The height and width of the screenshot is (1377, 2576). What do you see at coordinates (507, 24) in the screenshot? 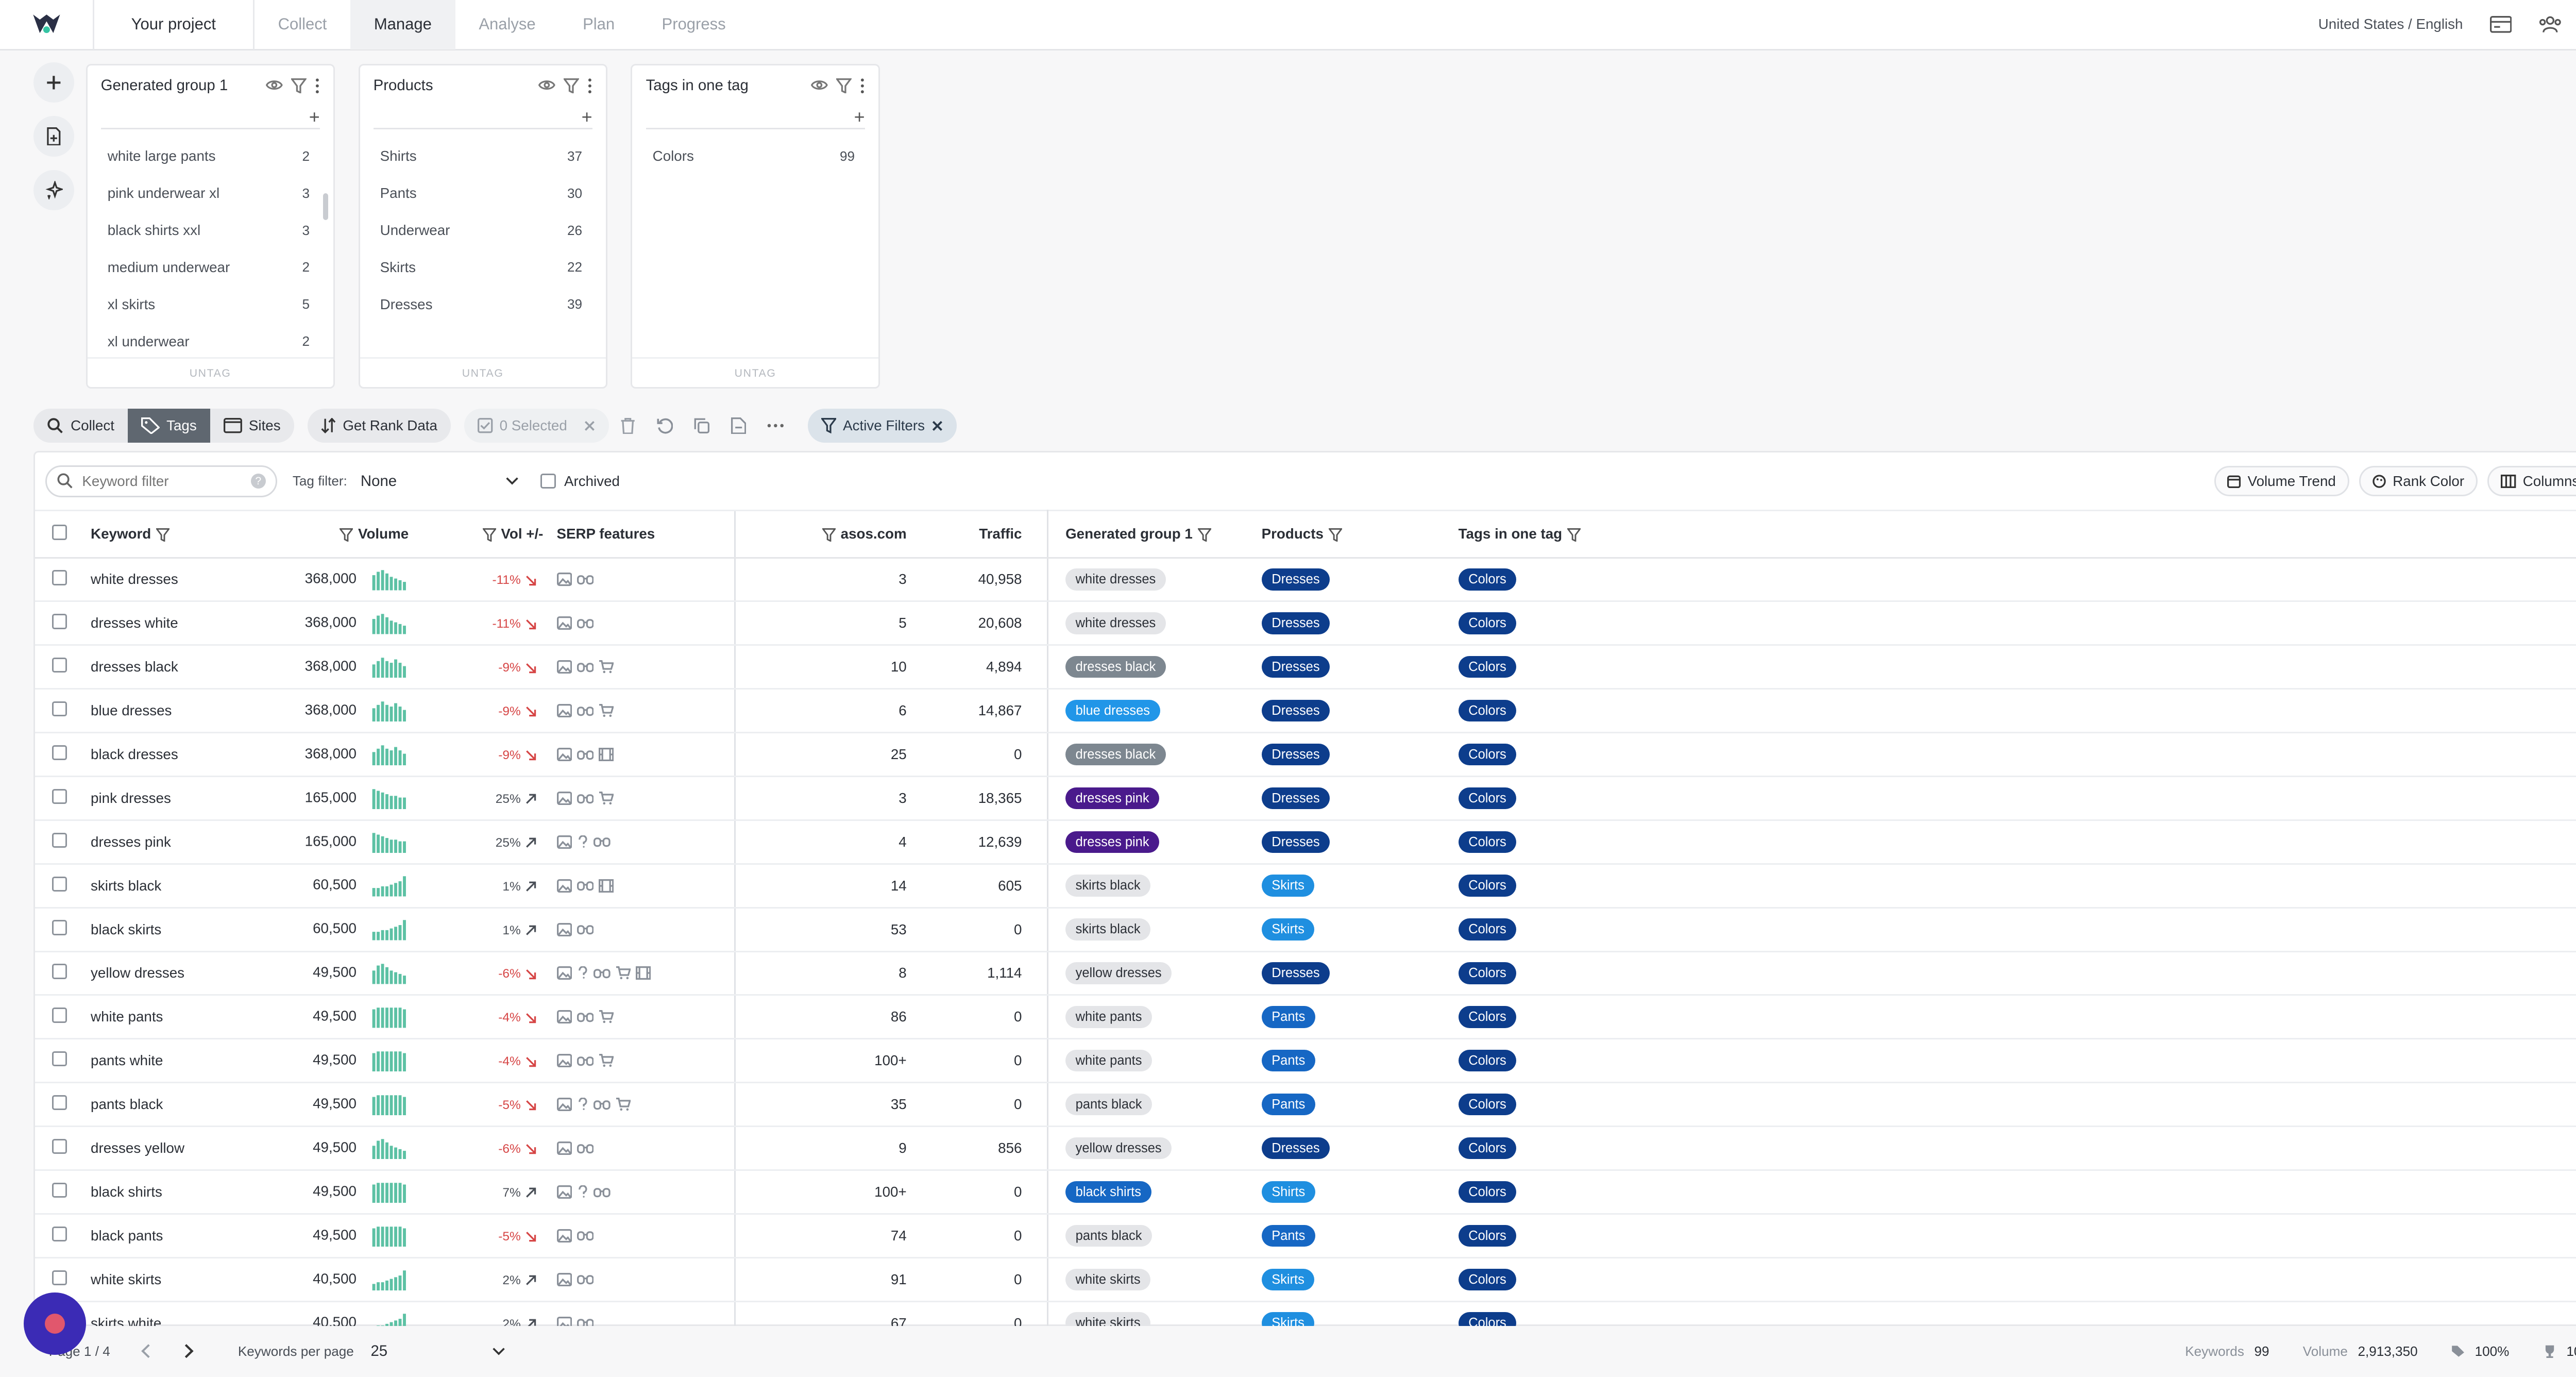
I see `tab-analyse: Analyse` at bounding box center [507, 24].